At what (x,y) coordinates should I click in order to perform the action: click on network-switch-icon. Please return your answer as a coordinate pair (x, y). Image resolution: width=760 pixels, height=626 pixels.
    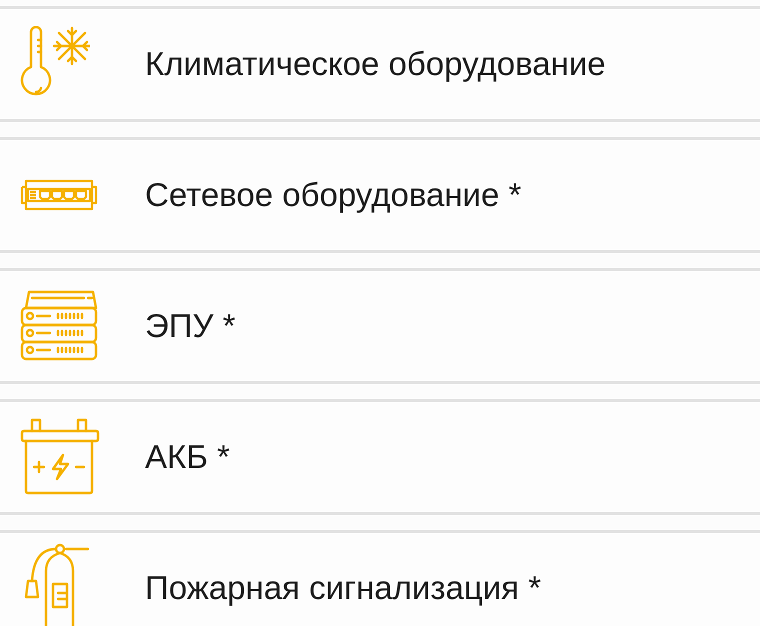
    Looking at the image, I should click on (59, 195).